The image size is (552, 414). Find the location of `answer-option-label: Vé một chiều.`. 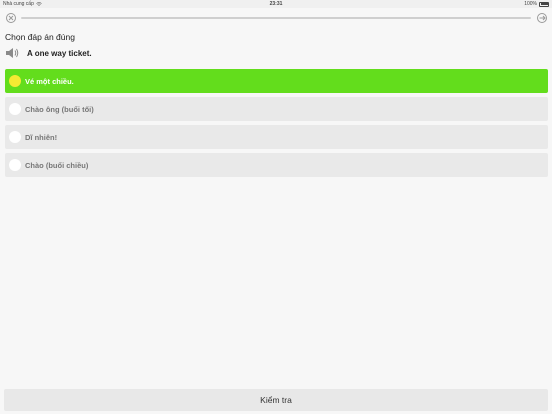

answer-option-label: Vé một chiều. is located at coordinates (49, 81).